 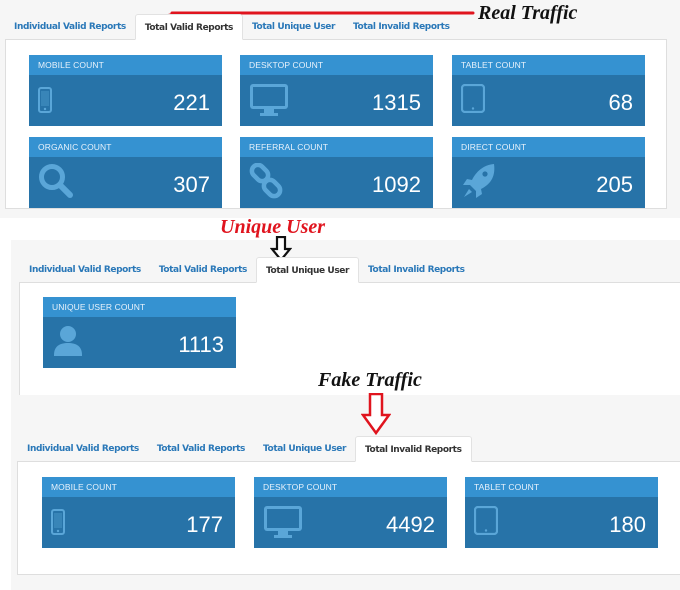 What do you see at coordinates (410, 524) in the screenshot?
I see `card-value: 4492` at bounding box center [410, 524].